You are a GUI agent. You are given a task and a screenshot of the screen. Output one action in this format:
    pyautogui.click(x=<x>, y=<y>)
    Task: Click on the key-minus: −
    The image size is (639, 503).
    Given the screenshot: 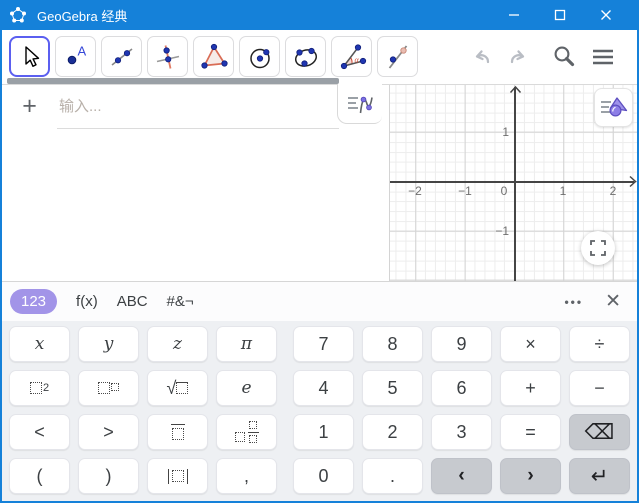 What is the action you would take?
    pyautogui.click(x=599, y=388)
    